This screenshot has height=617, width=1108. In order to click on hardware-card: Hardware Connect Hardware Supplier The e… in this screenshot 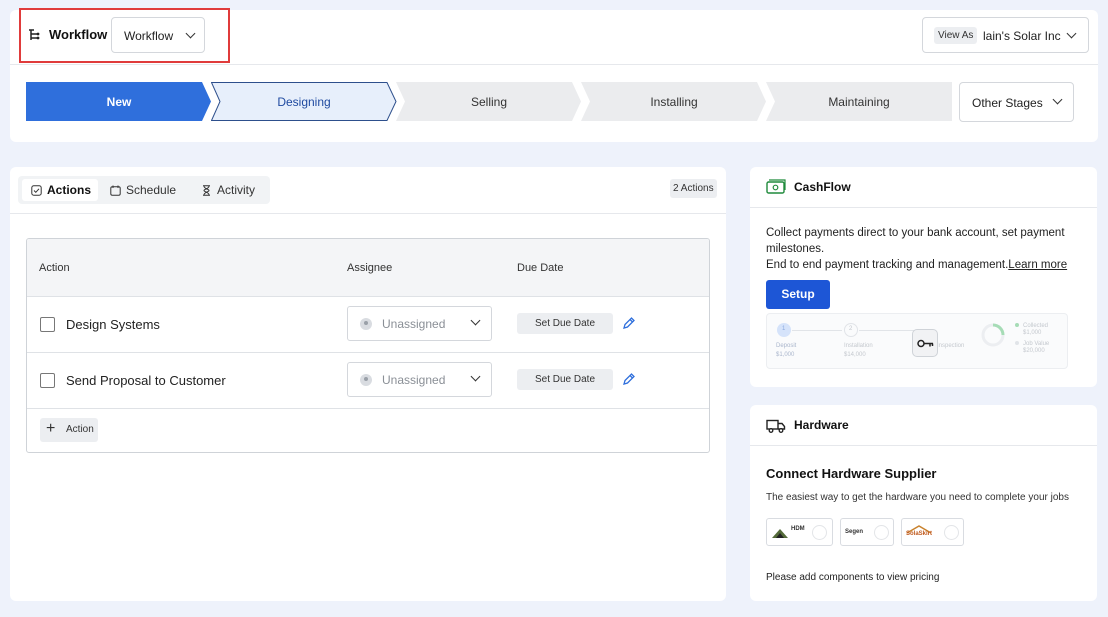, I will do `click(923, 503)`.